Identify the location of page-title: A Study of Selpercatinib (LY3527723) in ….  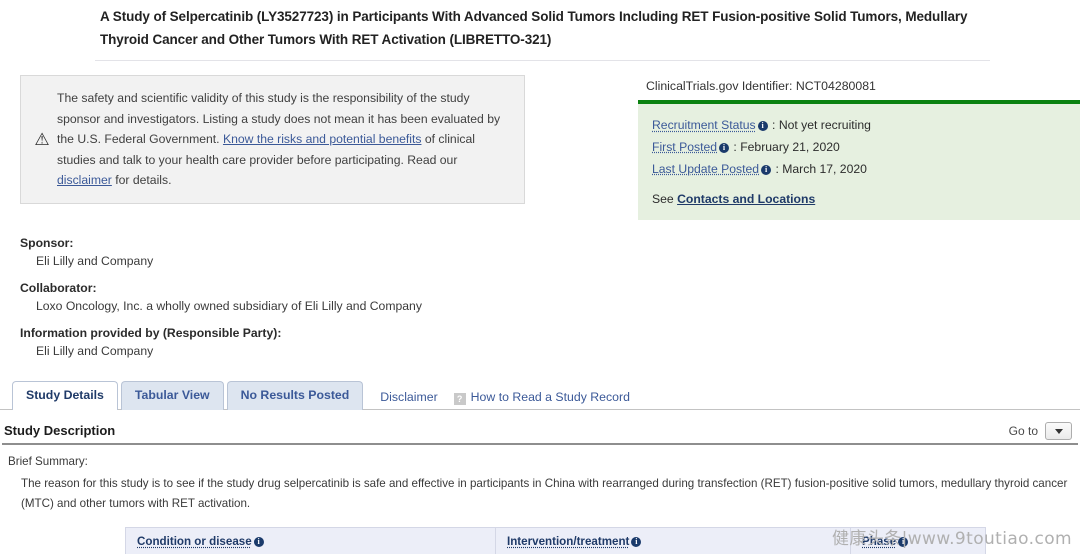
(534, 28).